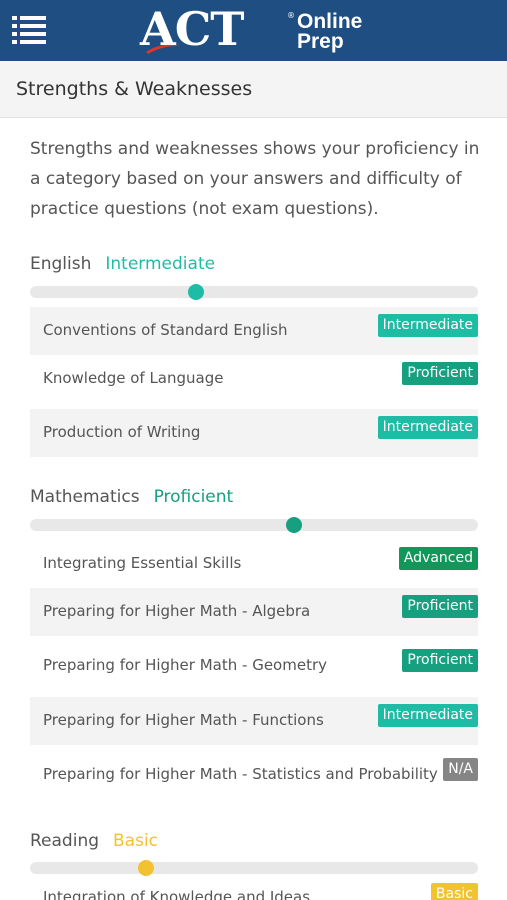 Image resolution: width=507 pixels, height=900 pixels. I want to click on category-label: Preparing for Higher Math - Algebra, so click(177, 611).